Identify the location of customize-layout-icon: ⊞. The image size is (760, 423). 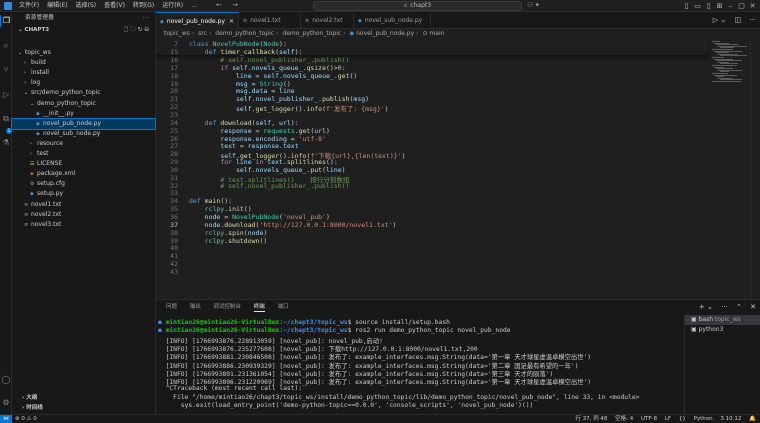
(719, 6).